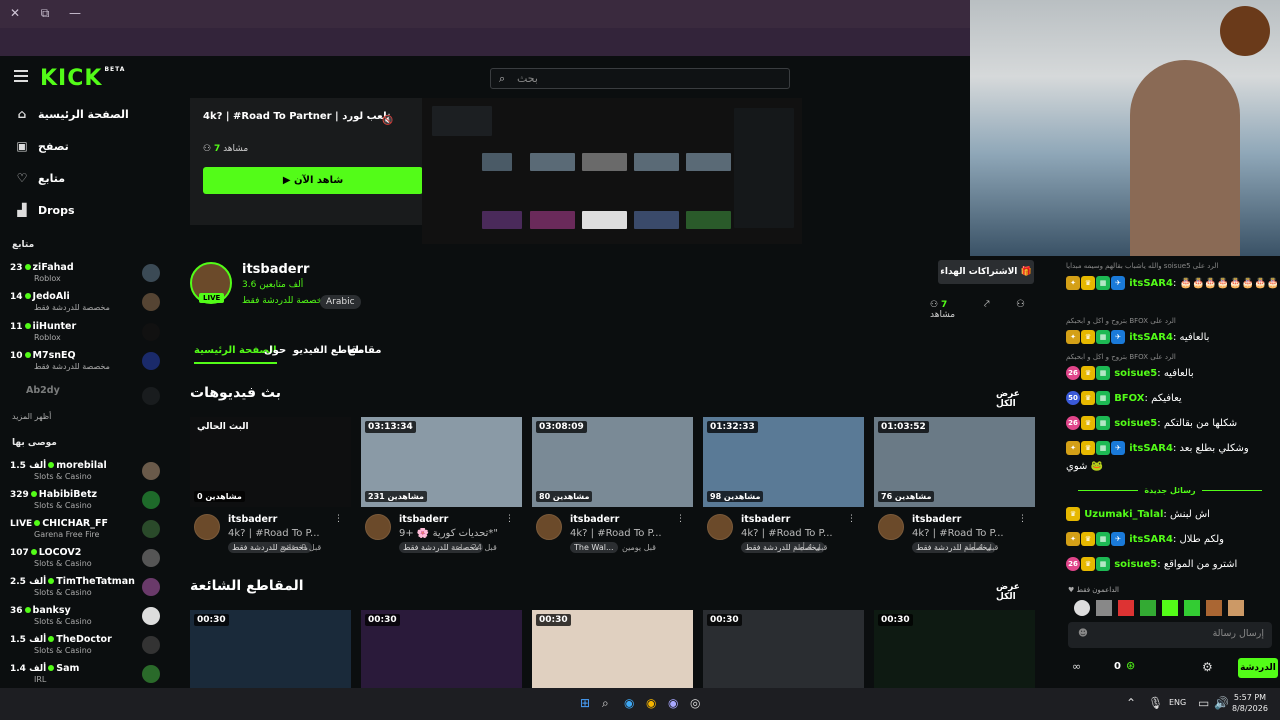  I want to click on search-icon: ⌕, so click(605, 703).